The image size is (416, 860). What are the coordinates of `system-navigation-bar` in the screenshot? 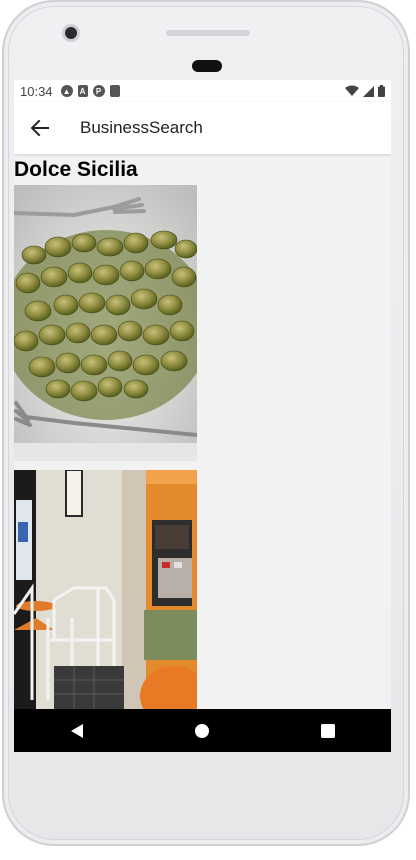 It's located at (202, 730).